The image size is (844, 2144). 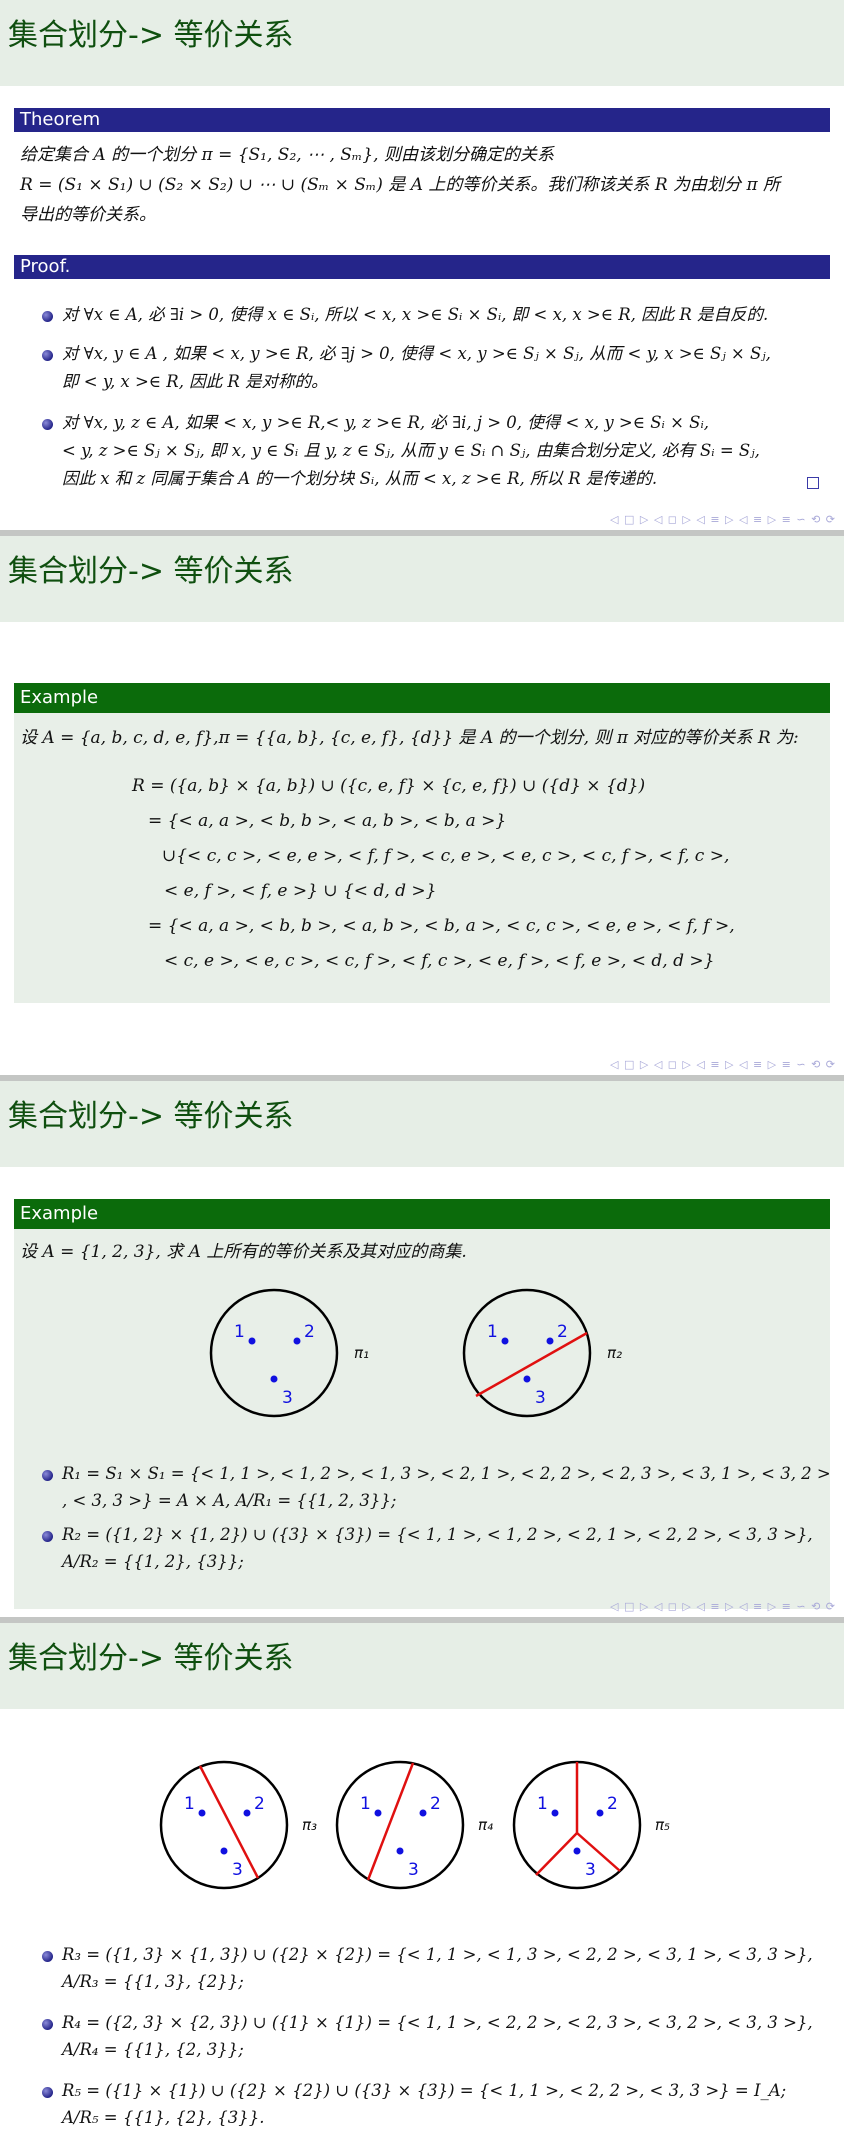 I want to click on theorem-label: Theorem, so click(x=60, y=119).